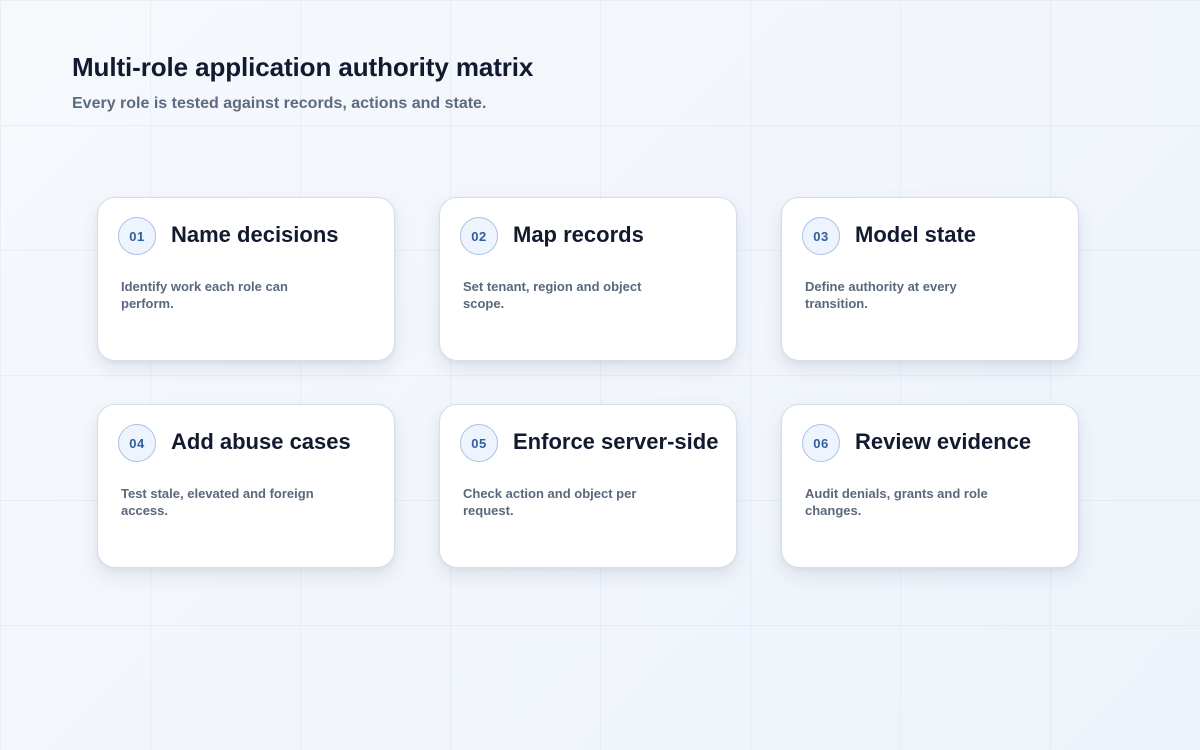 This screenshot has width=1200, height=750. I want to click on step-title: Model state, so click(916, 234).